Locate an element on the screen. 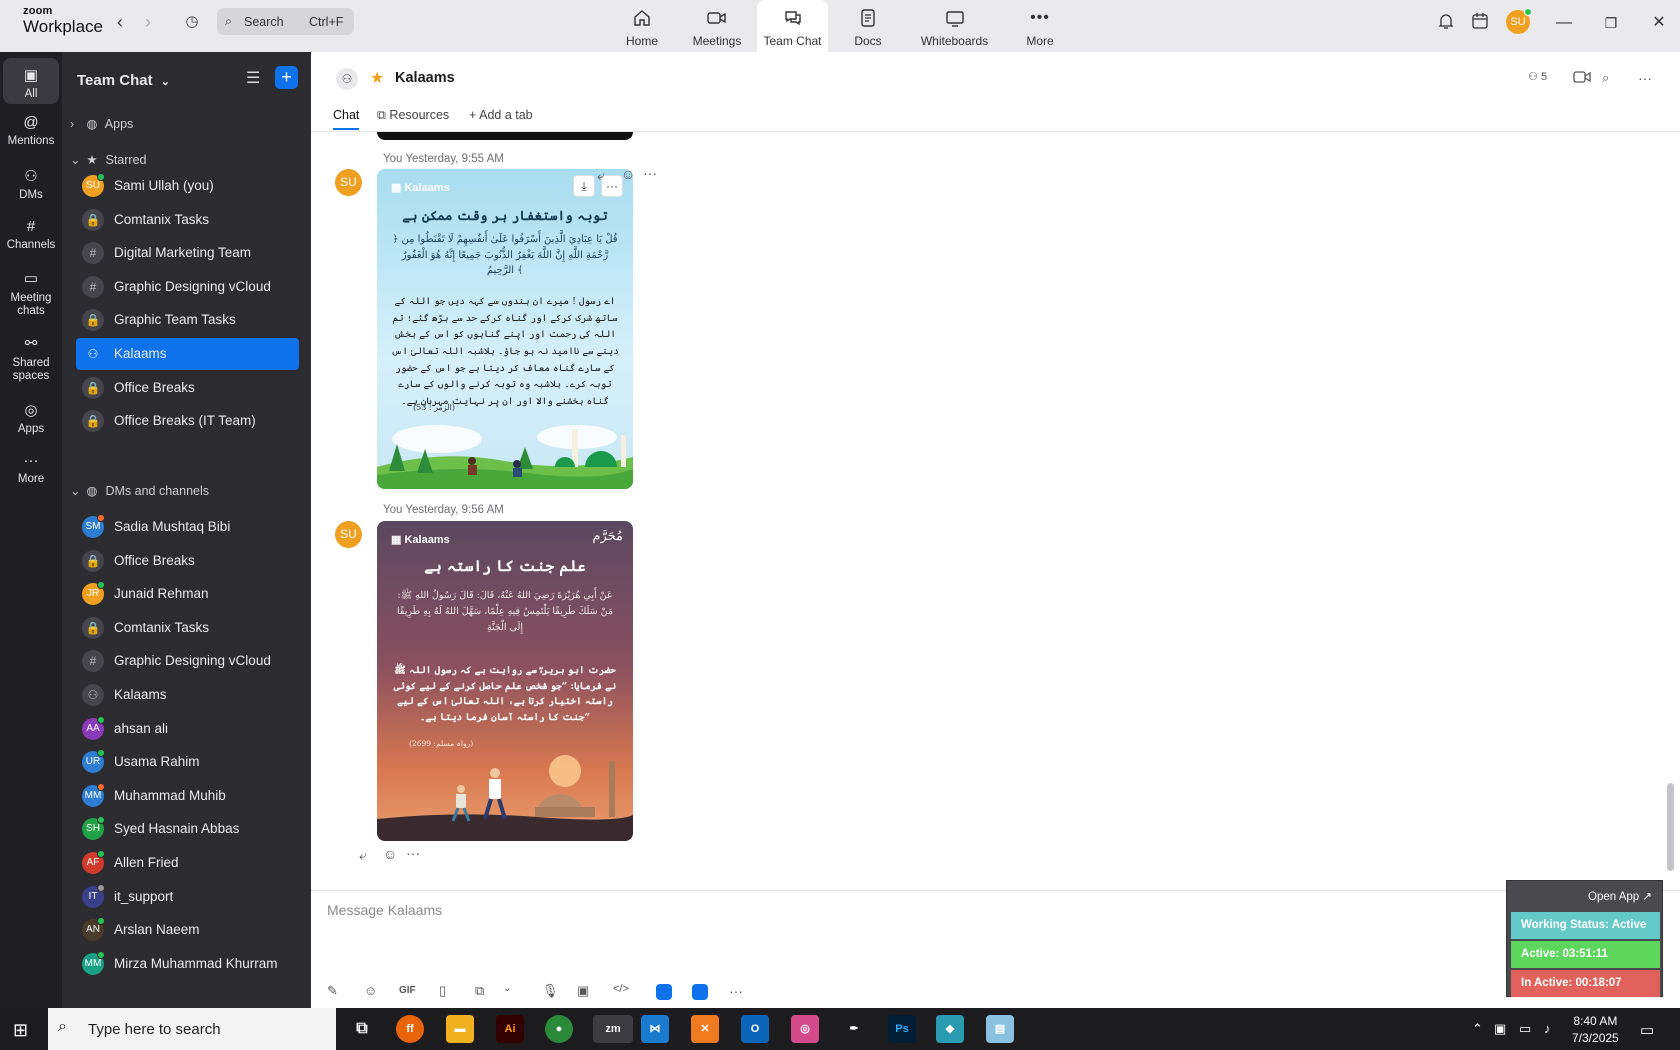 Image resolution: width=1680 pixels, height=1050 pixels. inkscape-icon: ✒ is located at coordinates (854, 1029).